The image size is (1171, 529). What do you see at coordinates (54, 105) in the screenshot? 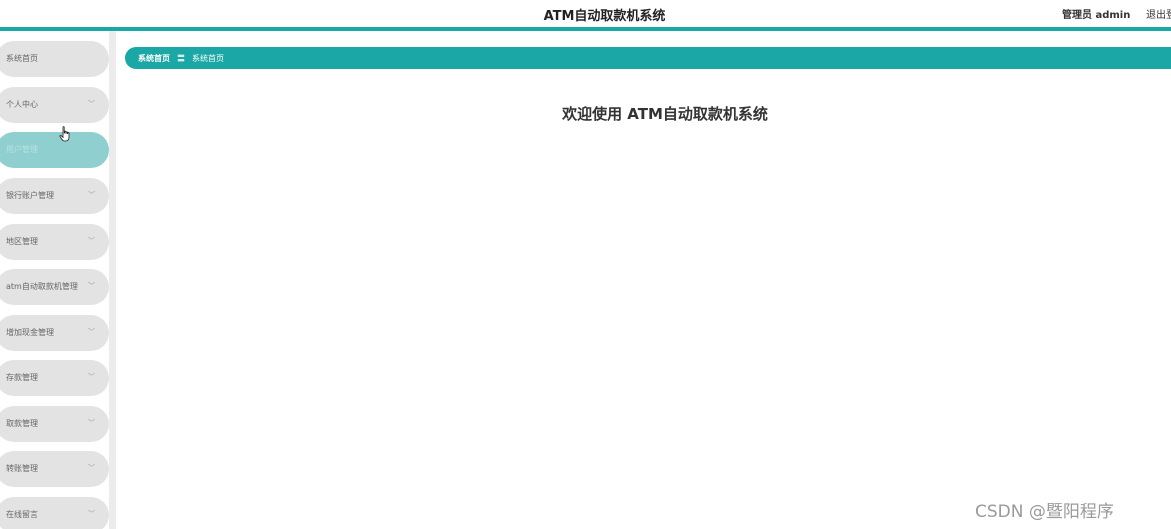
I see `sidebar-item-personal-center: 个人中心 ﹀` at bounding box center [54, 105].